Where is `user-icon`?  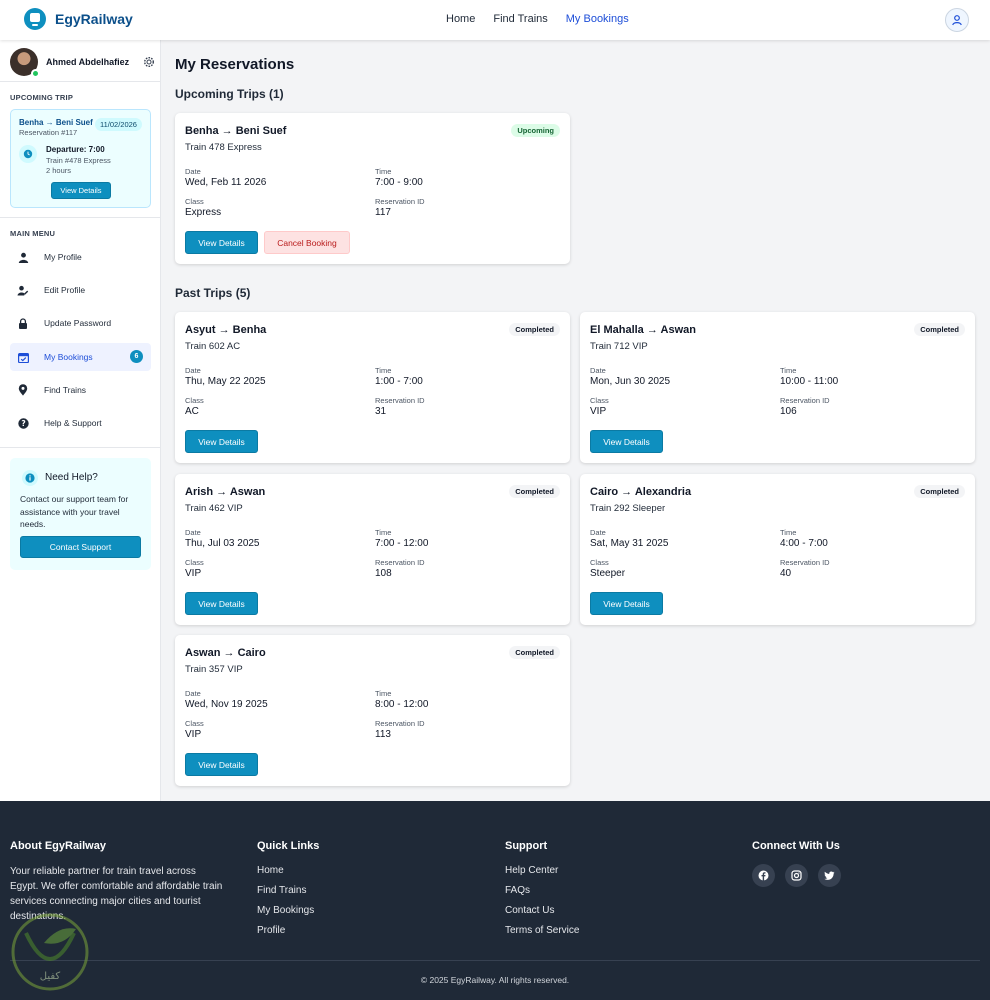
user-icon is located at coordinates (957, 20).